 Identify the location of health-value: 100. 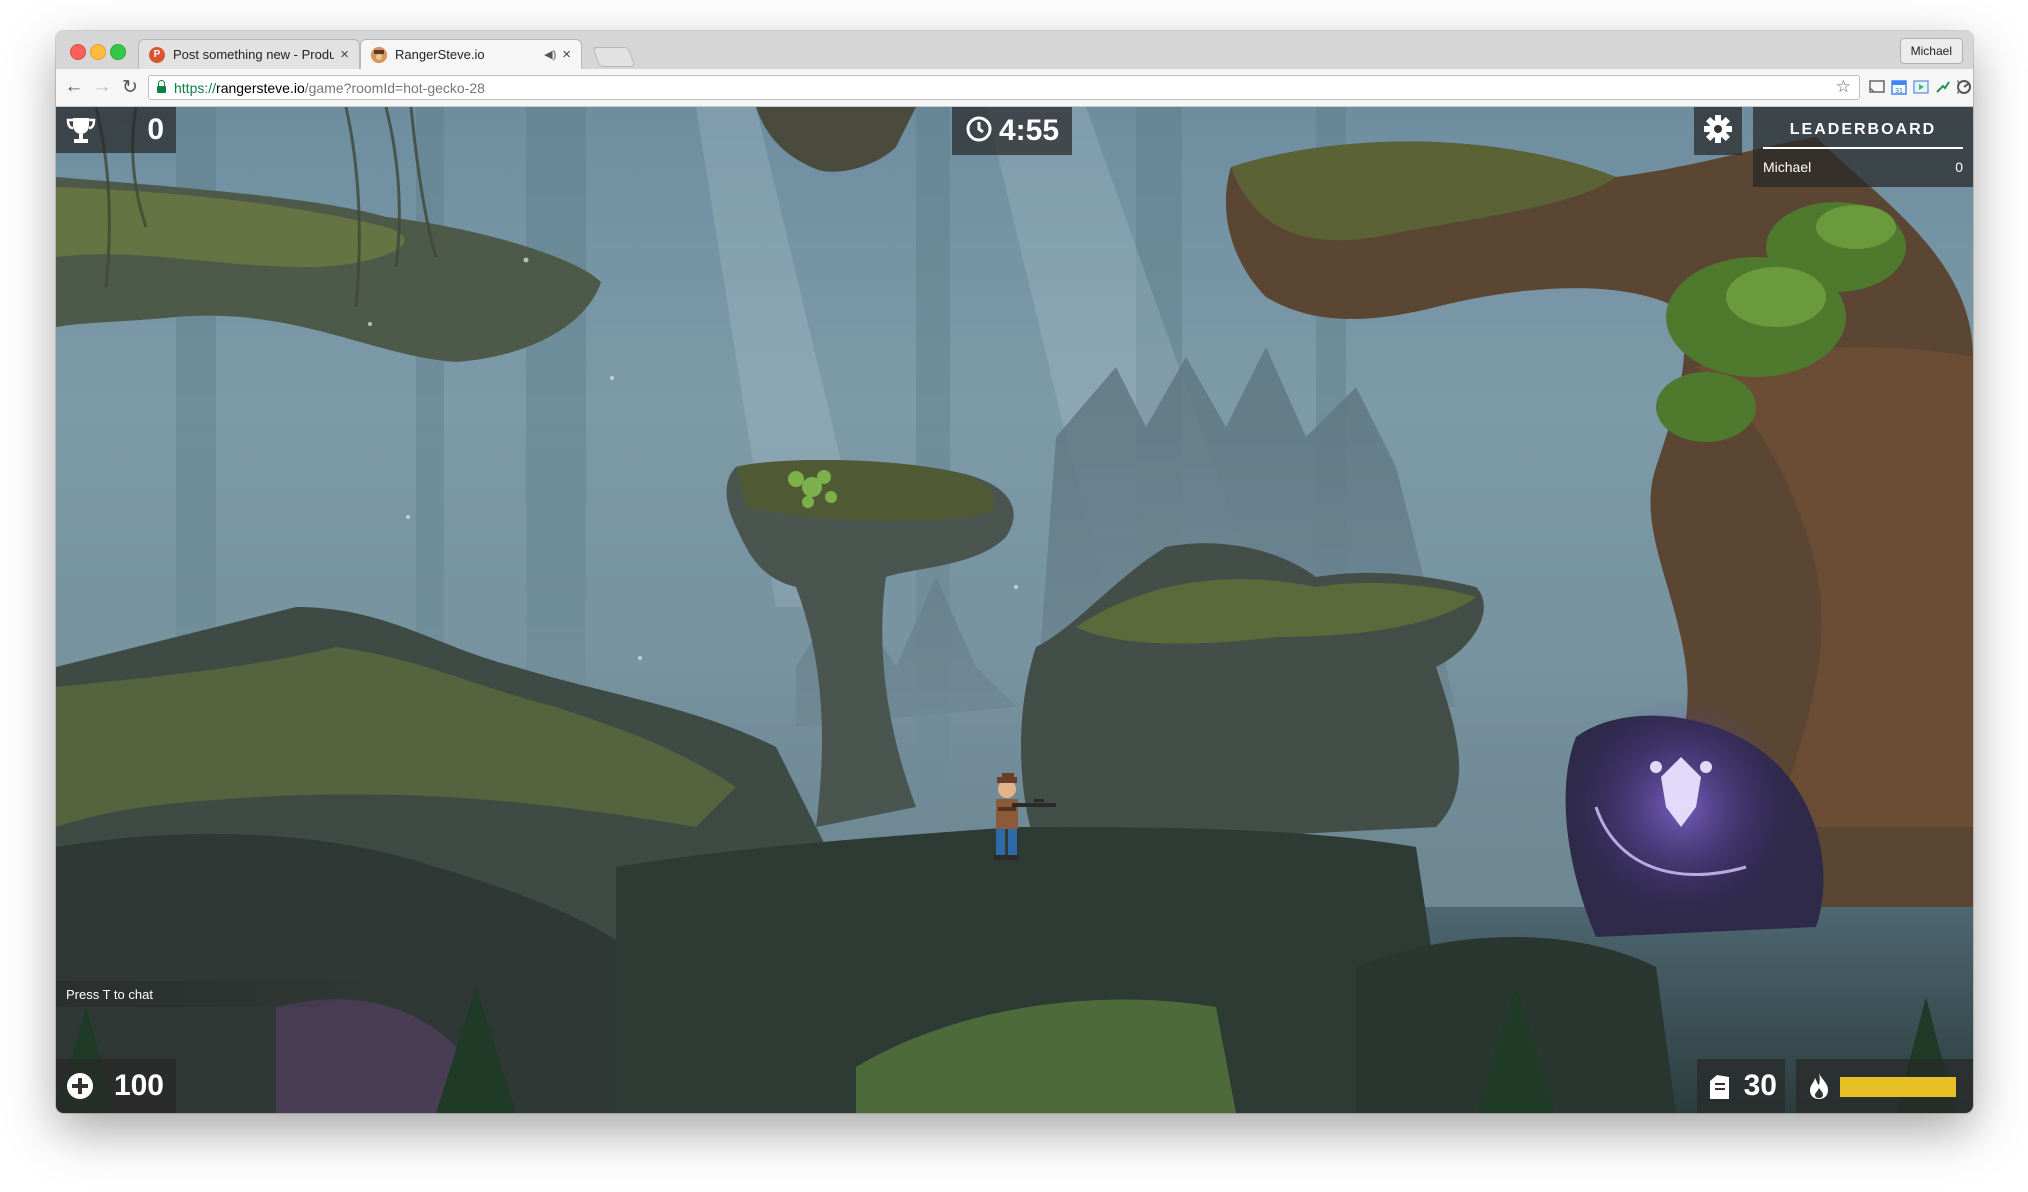
(138, 1085).